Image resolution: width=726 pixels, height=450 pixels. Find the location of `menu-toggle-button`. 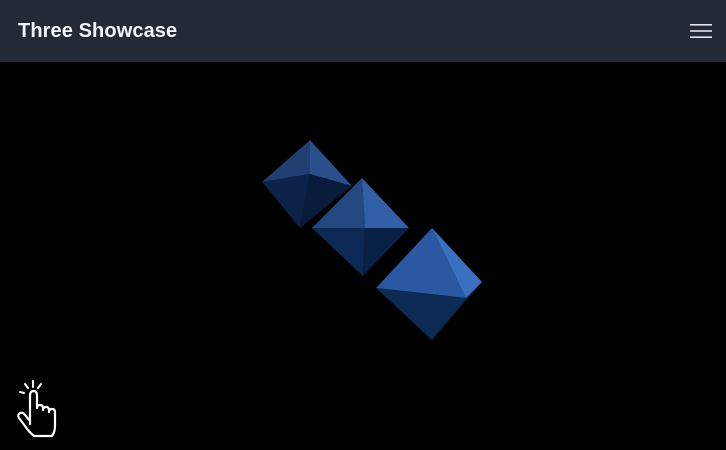

menu-toggle-button is located at coordinates (701, 31).